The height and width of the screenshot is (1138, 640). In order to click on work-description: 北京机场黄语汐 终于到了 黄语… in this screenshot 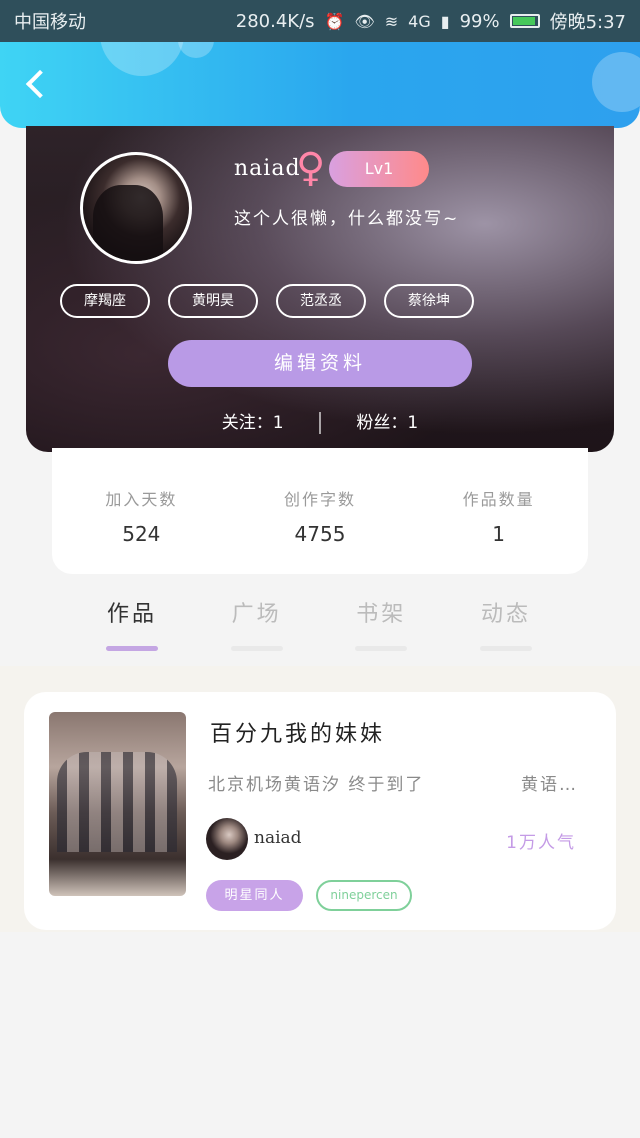, I will do `click(393, 782)`.